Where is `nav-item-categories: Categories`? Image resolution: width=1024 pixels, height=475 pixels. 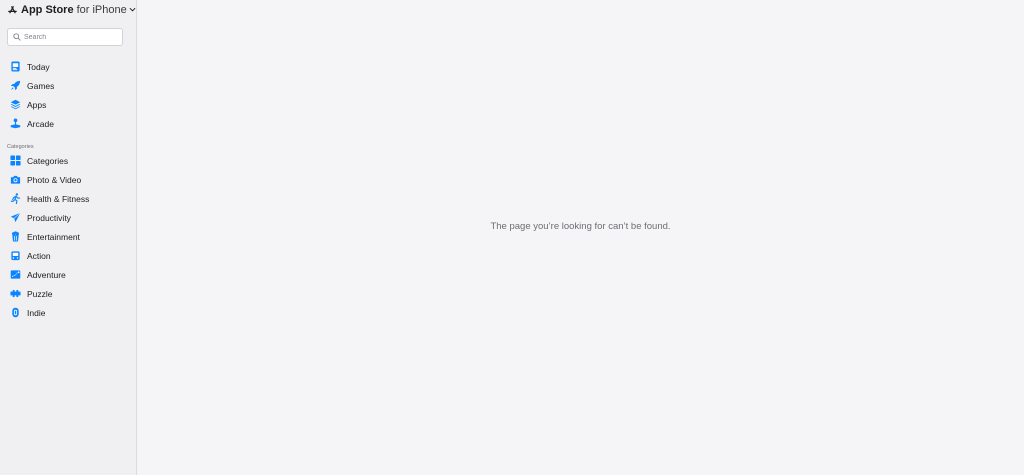
nav-item-categories: Categories is located at coordinates (68, 160).